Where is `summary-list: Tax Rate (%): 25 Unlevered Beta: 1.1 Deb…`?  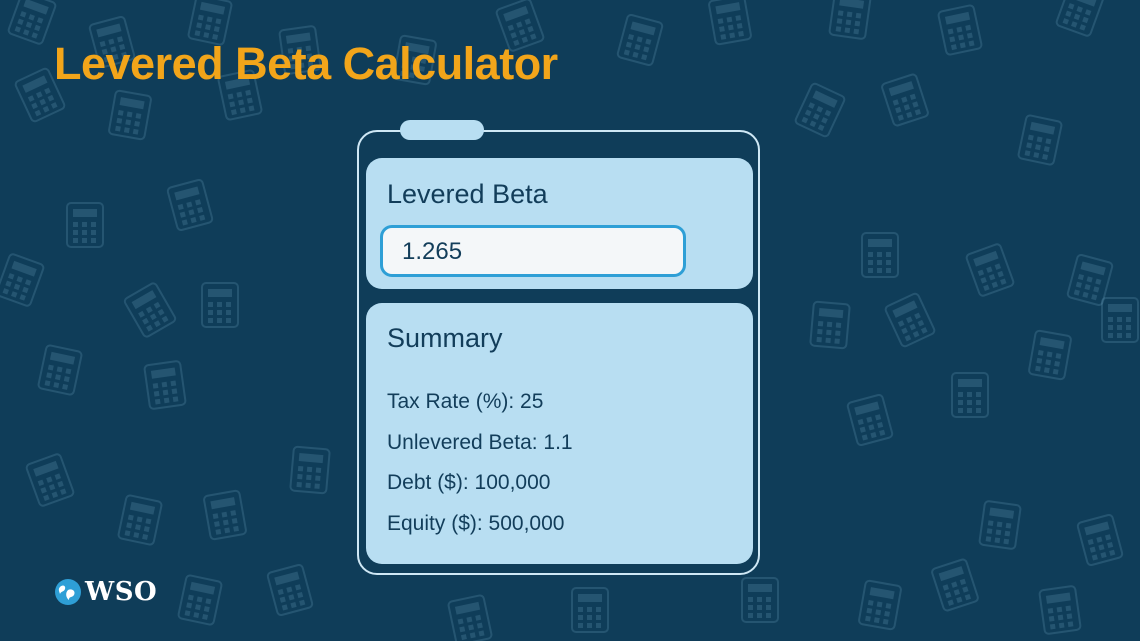 summary-list: Tax Rate (%): 25 Unlevered Beta: 1.1 Deb… is located at coordinates (480, 469).